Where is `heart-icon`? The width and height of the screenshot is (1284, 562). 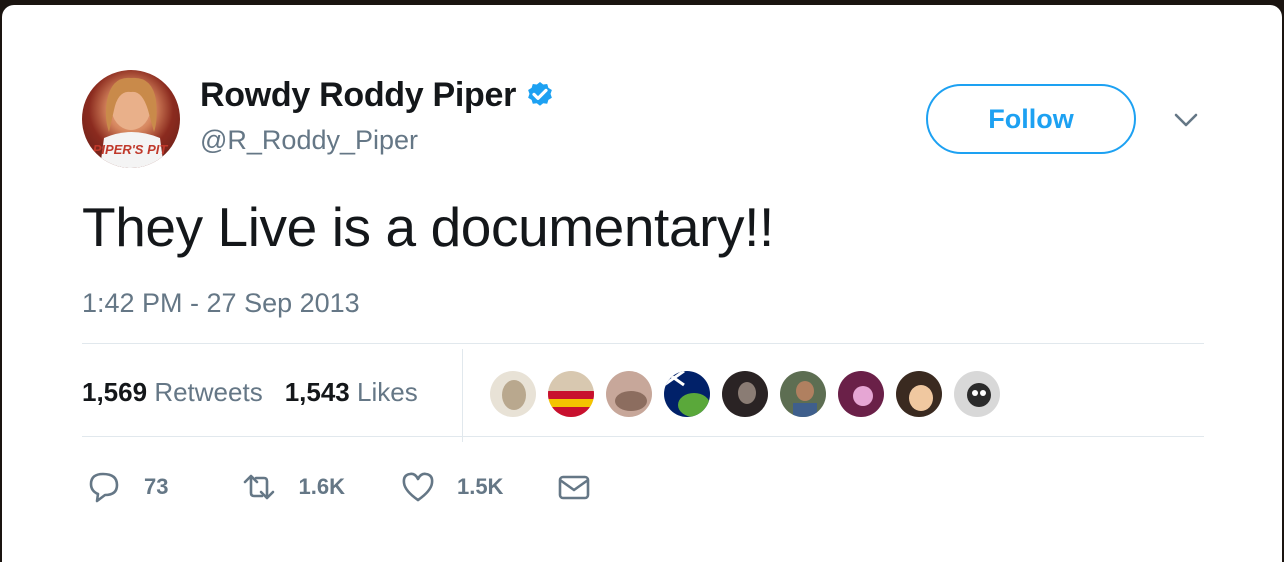
heart-icon is located at coordinates (418, 487).